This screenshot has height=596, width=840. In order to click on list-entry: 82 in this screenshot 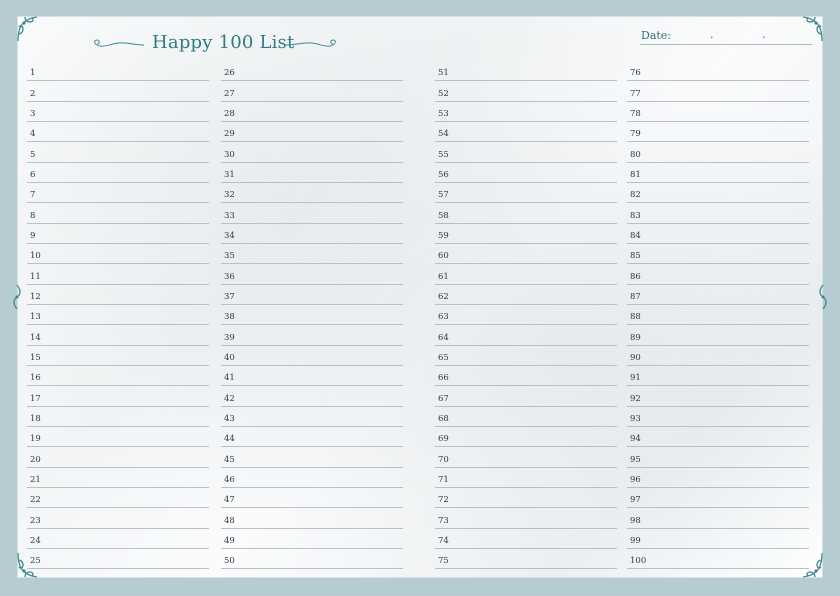, I will do `click(718, 193)`.